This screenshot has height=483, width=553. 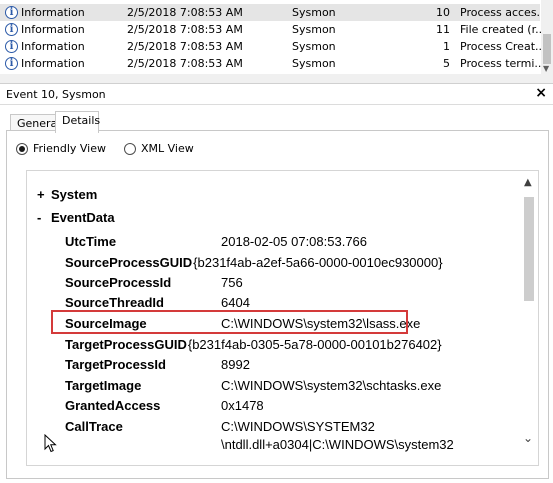 What do you see at coordinates (529, 318) in the screenshot?
I see `details-scrollbar: ▲ ⌄` at bounding box center [529, 318].